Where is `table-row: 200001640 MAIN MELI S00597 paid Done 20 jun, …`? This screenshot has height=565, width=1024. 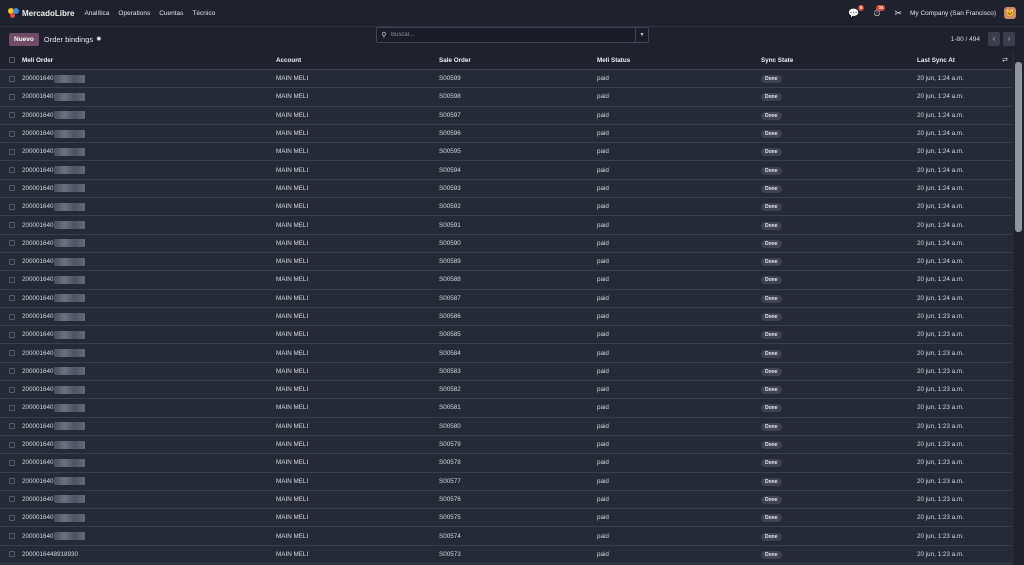 table-row: 200001640 MAIN MELI S00597 paid Done 20 jun, … is located at coordinates (506, 115).